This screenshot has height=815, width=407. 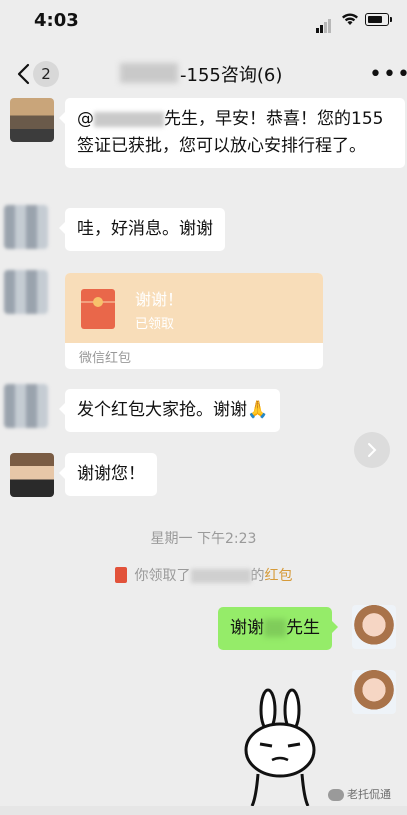 What do you see at coordinates (162, 576) in the screenshot?
I see `system-notice-text: 你领取了` at bounding box center [162, 576].